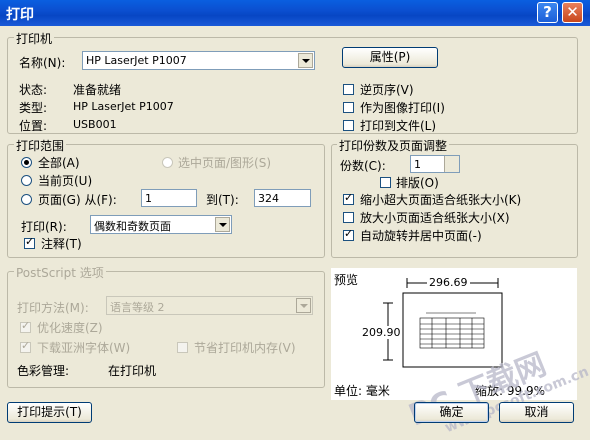 The height and width of the screenshot is (440, 590). I want to click on save-memory-label: 节省打印机内存(V), so click(245, 348).